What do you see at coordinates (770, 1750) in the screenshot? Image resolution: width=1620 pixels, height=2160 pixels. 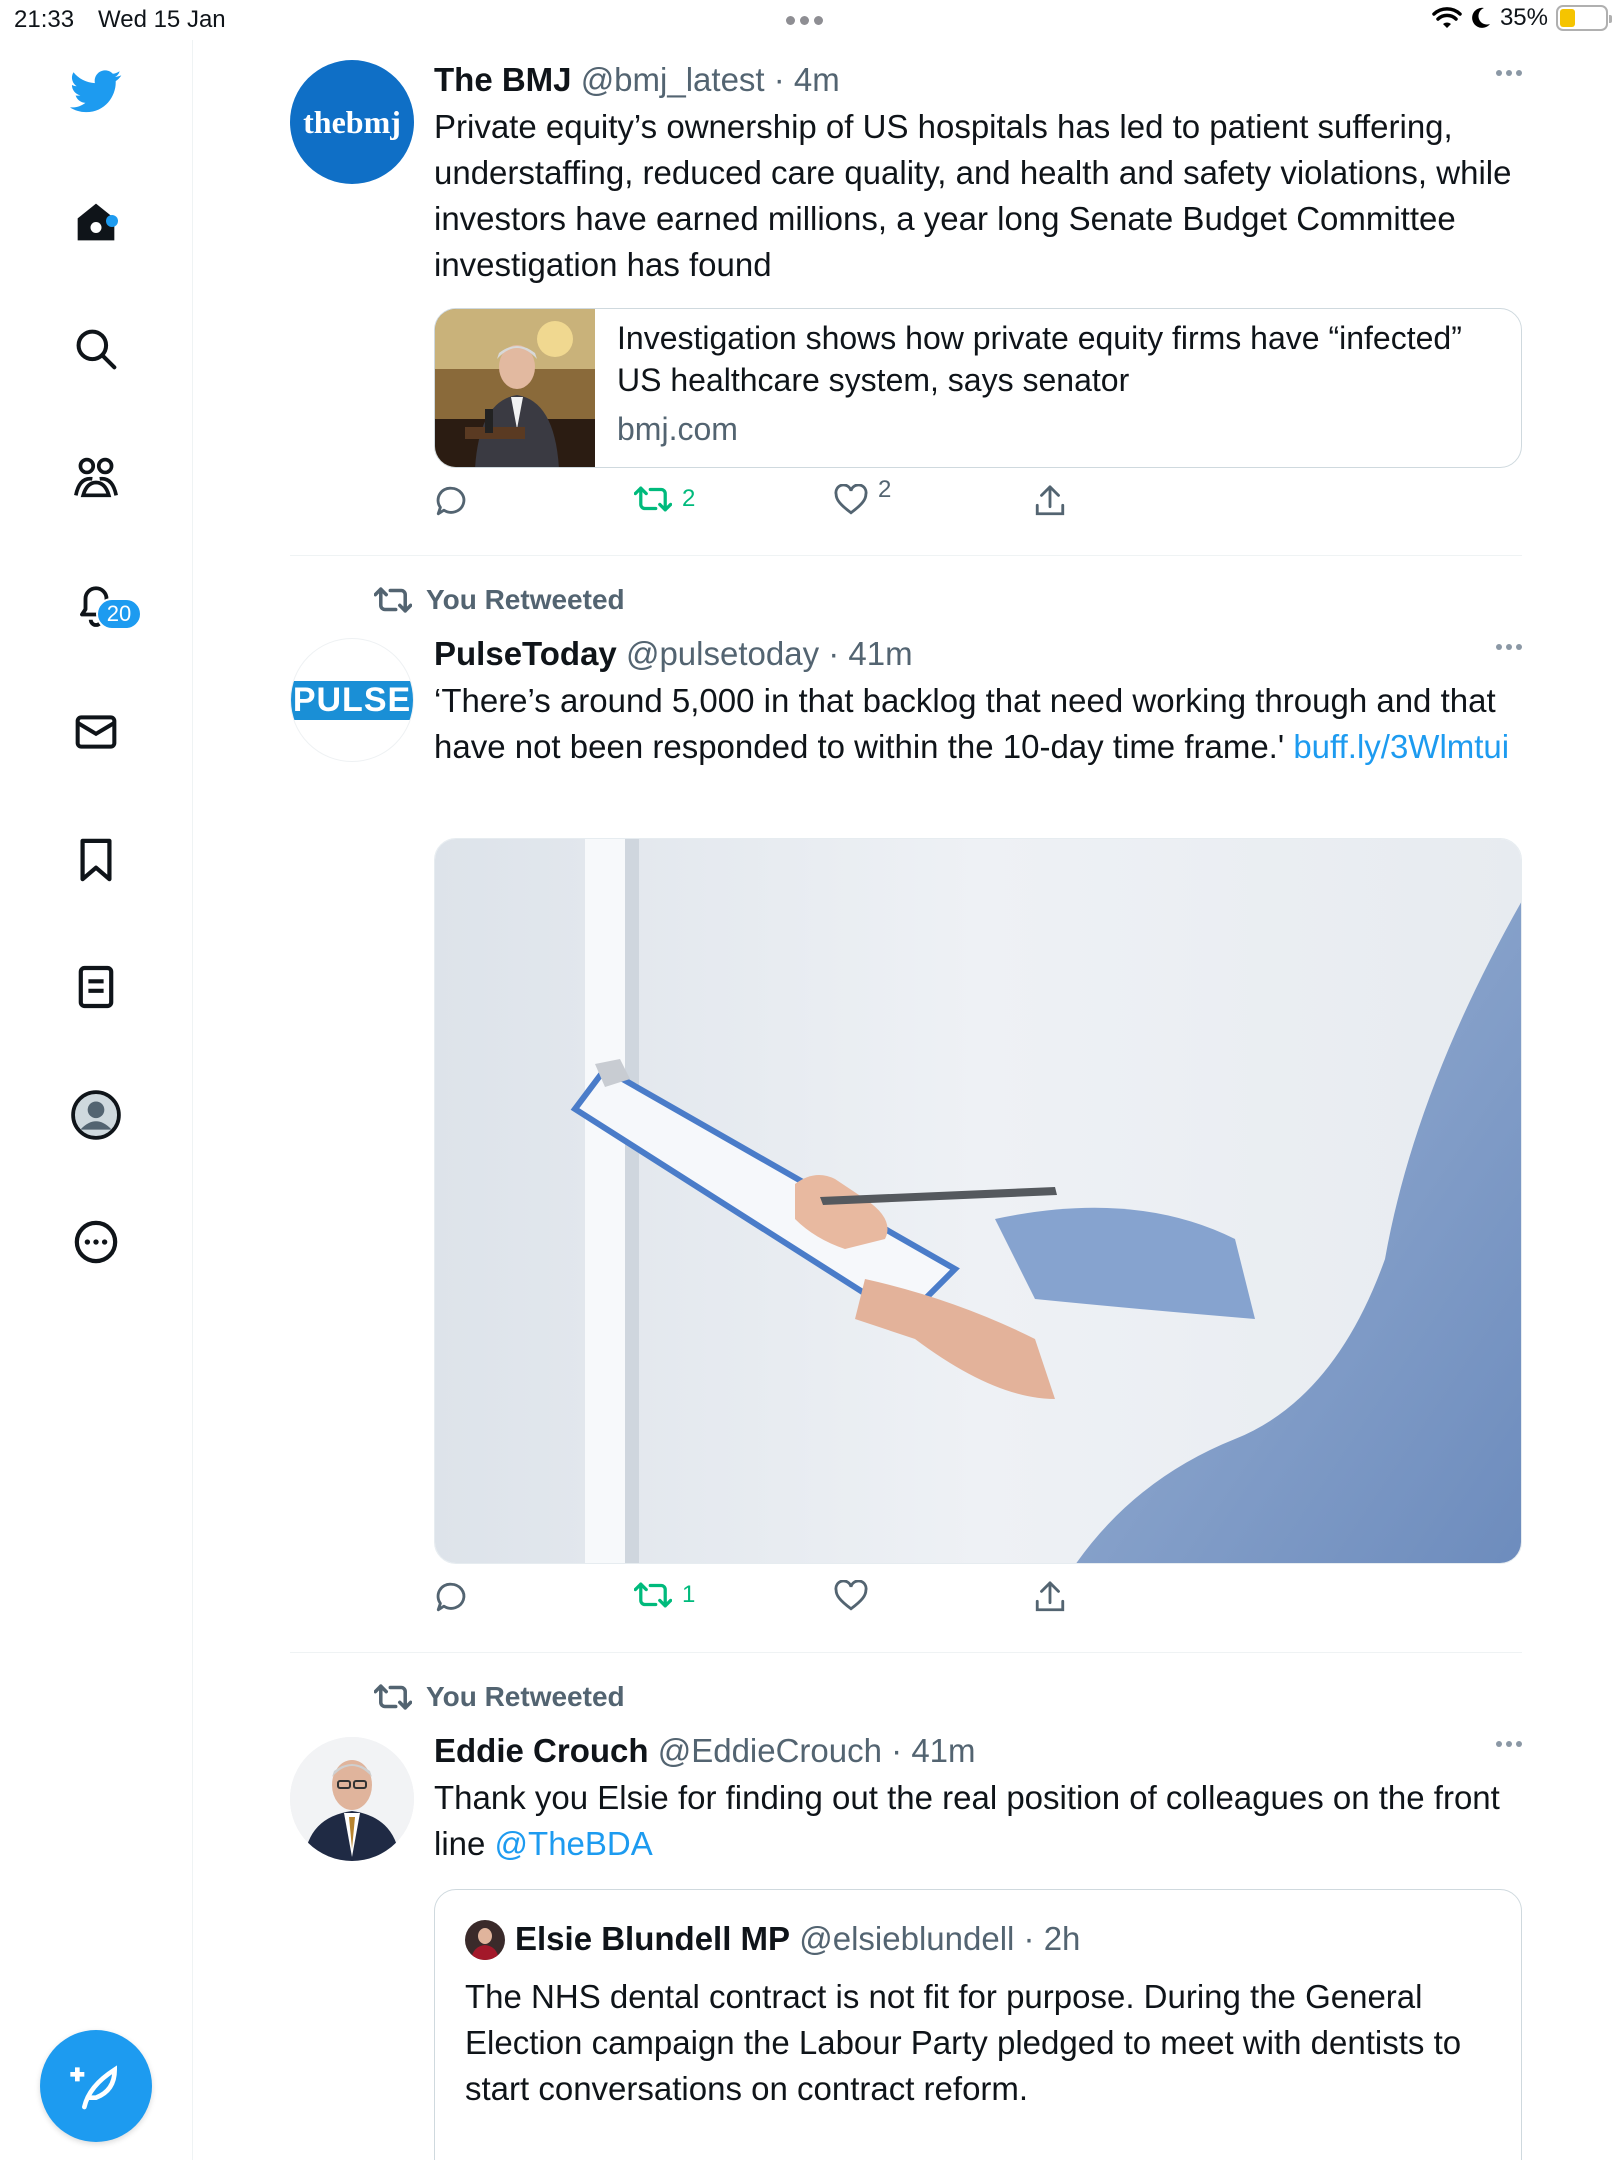 I see `author-handle: @EddieCrouch` at bounding box center [770, 1750].